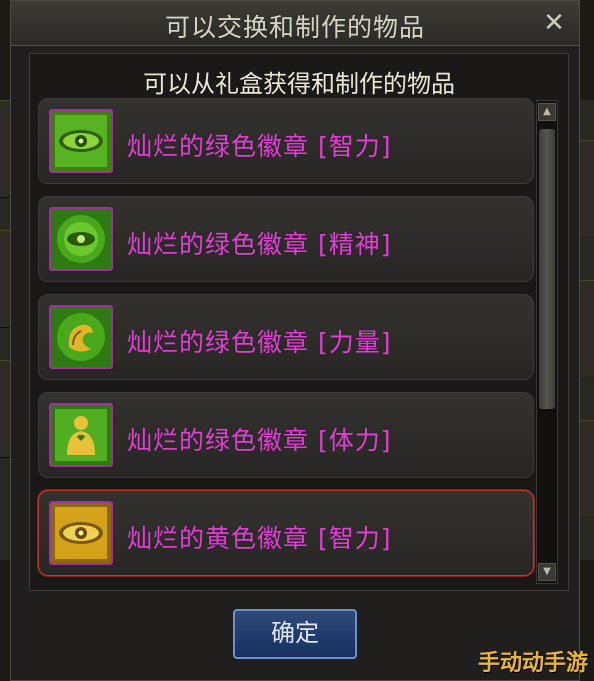  Describe the element at coordinates (259, 244) in the screenshot. I see `item-label: 灿烂的绿色徽章 [精神]` at that location.